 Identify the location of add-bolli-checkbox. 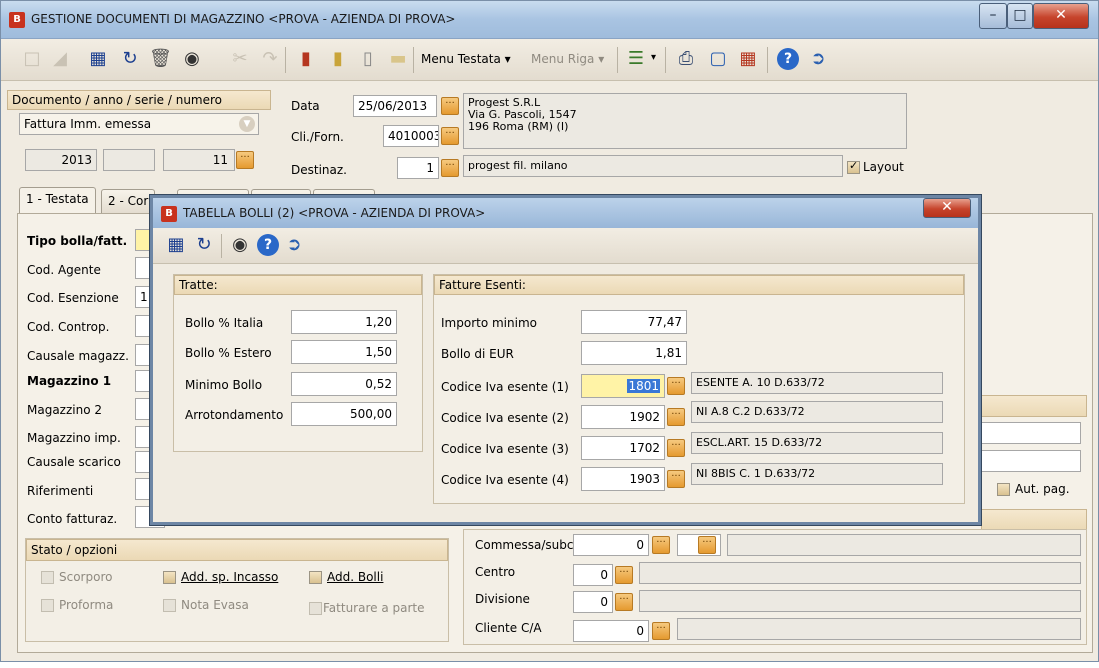
(315, 577).